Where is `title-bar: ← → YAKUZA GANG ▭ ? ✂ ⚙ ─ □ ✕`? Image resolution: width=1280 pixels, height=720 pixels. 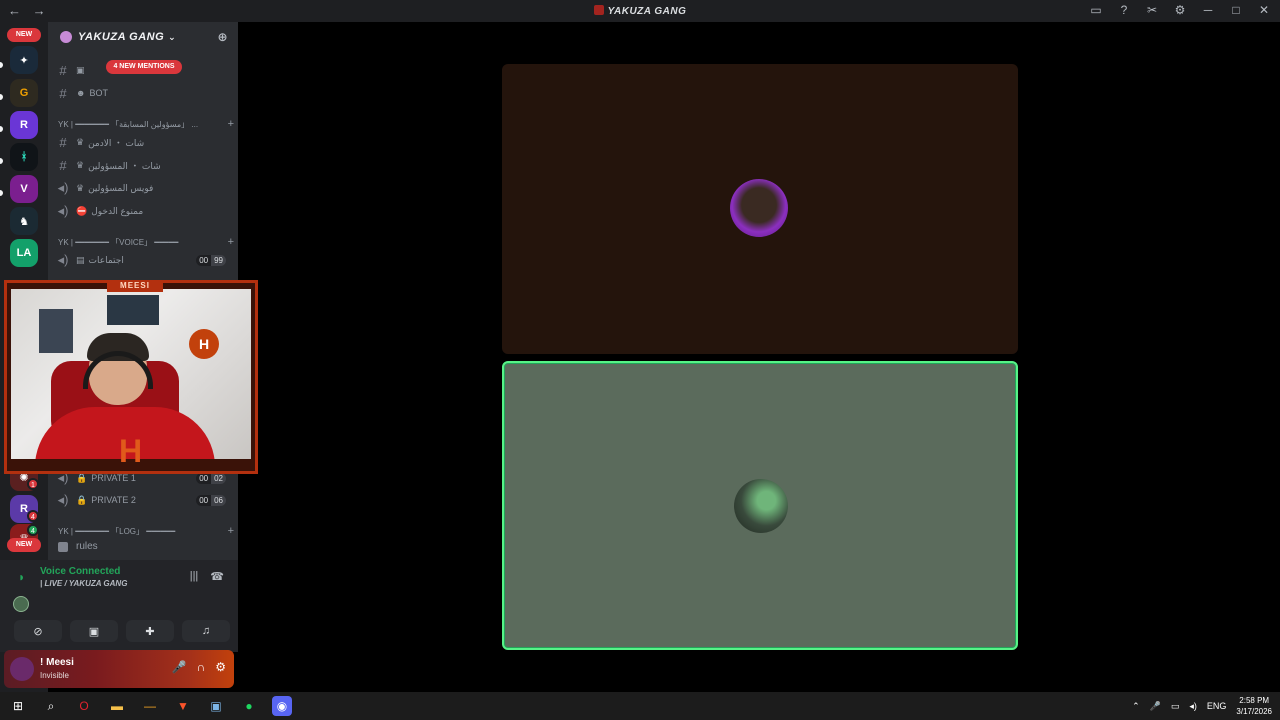 title-bar: ← → YAKUZA GANG ▭ ? ✂ ⚙ ─ □ ✕ is located at coordinates (640, 11).